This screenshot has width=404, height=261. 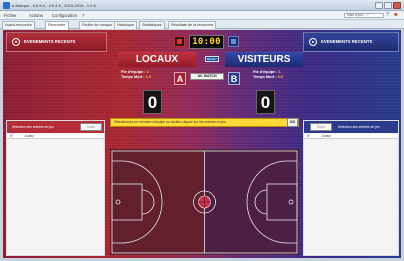 I want to click on home-half, so click(x=157, y=202).